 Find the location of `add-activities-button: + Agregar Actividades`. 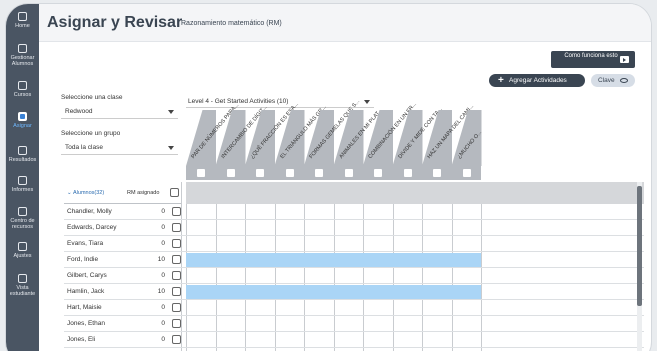

add-activities-button: + Agregar Actividades is located at coordinates (537, 80).